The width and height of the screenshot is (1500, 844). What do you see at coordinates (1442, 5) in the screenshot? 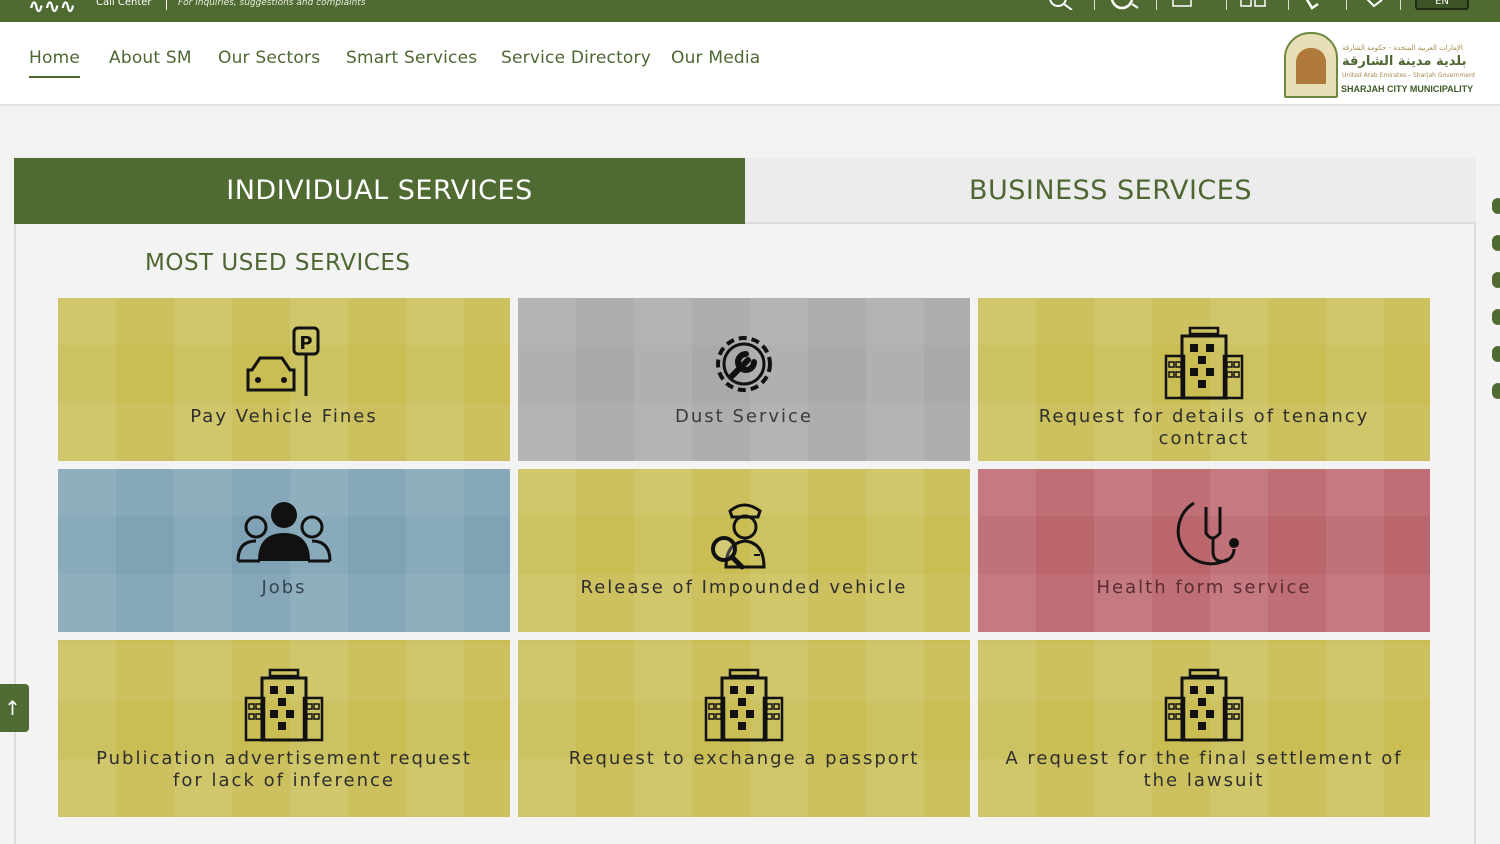
I see `language-button: EN` at bounding box center [1442, 5].